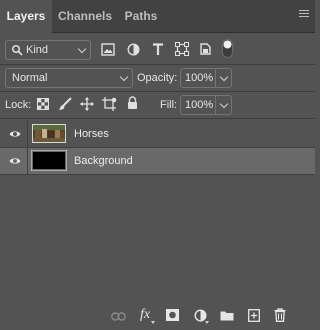  Describe the element at coordinates (199, 105) in the screenshot. I see `fill-value: 100%` at that location.